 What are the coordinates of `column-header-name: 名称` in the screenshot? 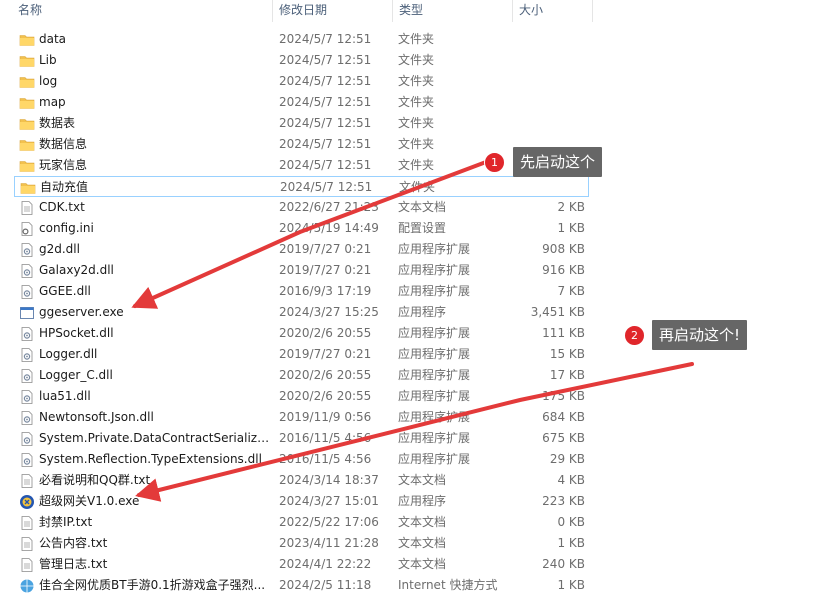 It's located at (141, 11).